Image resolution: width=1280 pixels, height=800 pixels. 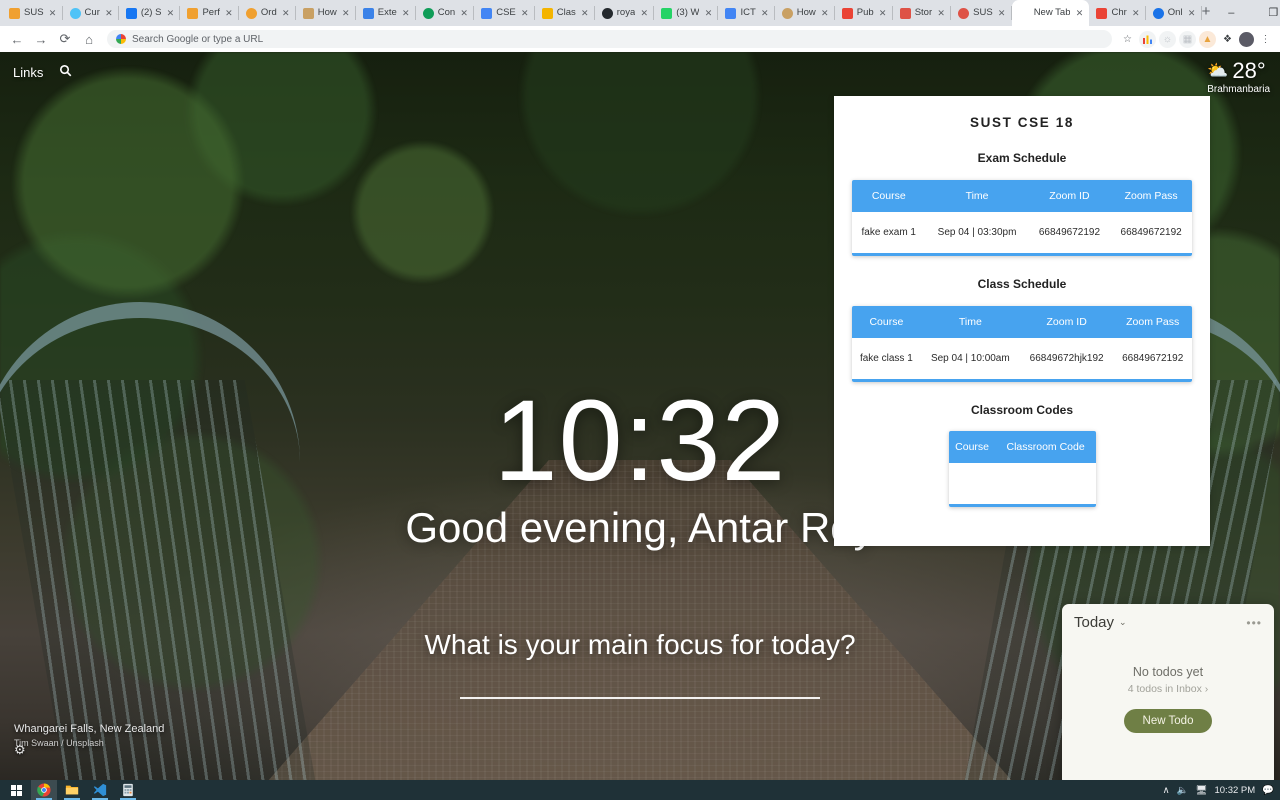 I want to click on reload-button: ⟳, so click(x=65, y=39).